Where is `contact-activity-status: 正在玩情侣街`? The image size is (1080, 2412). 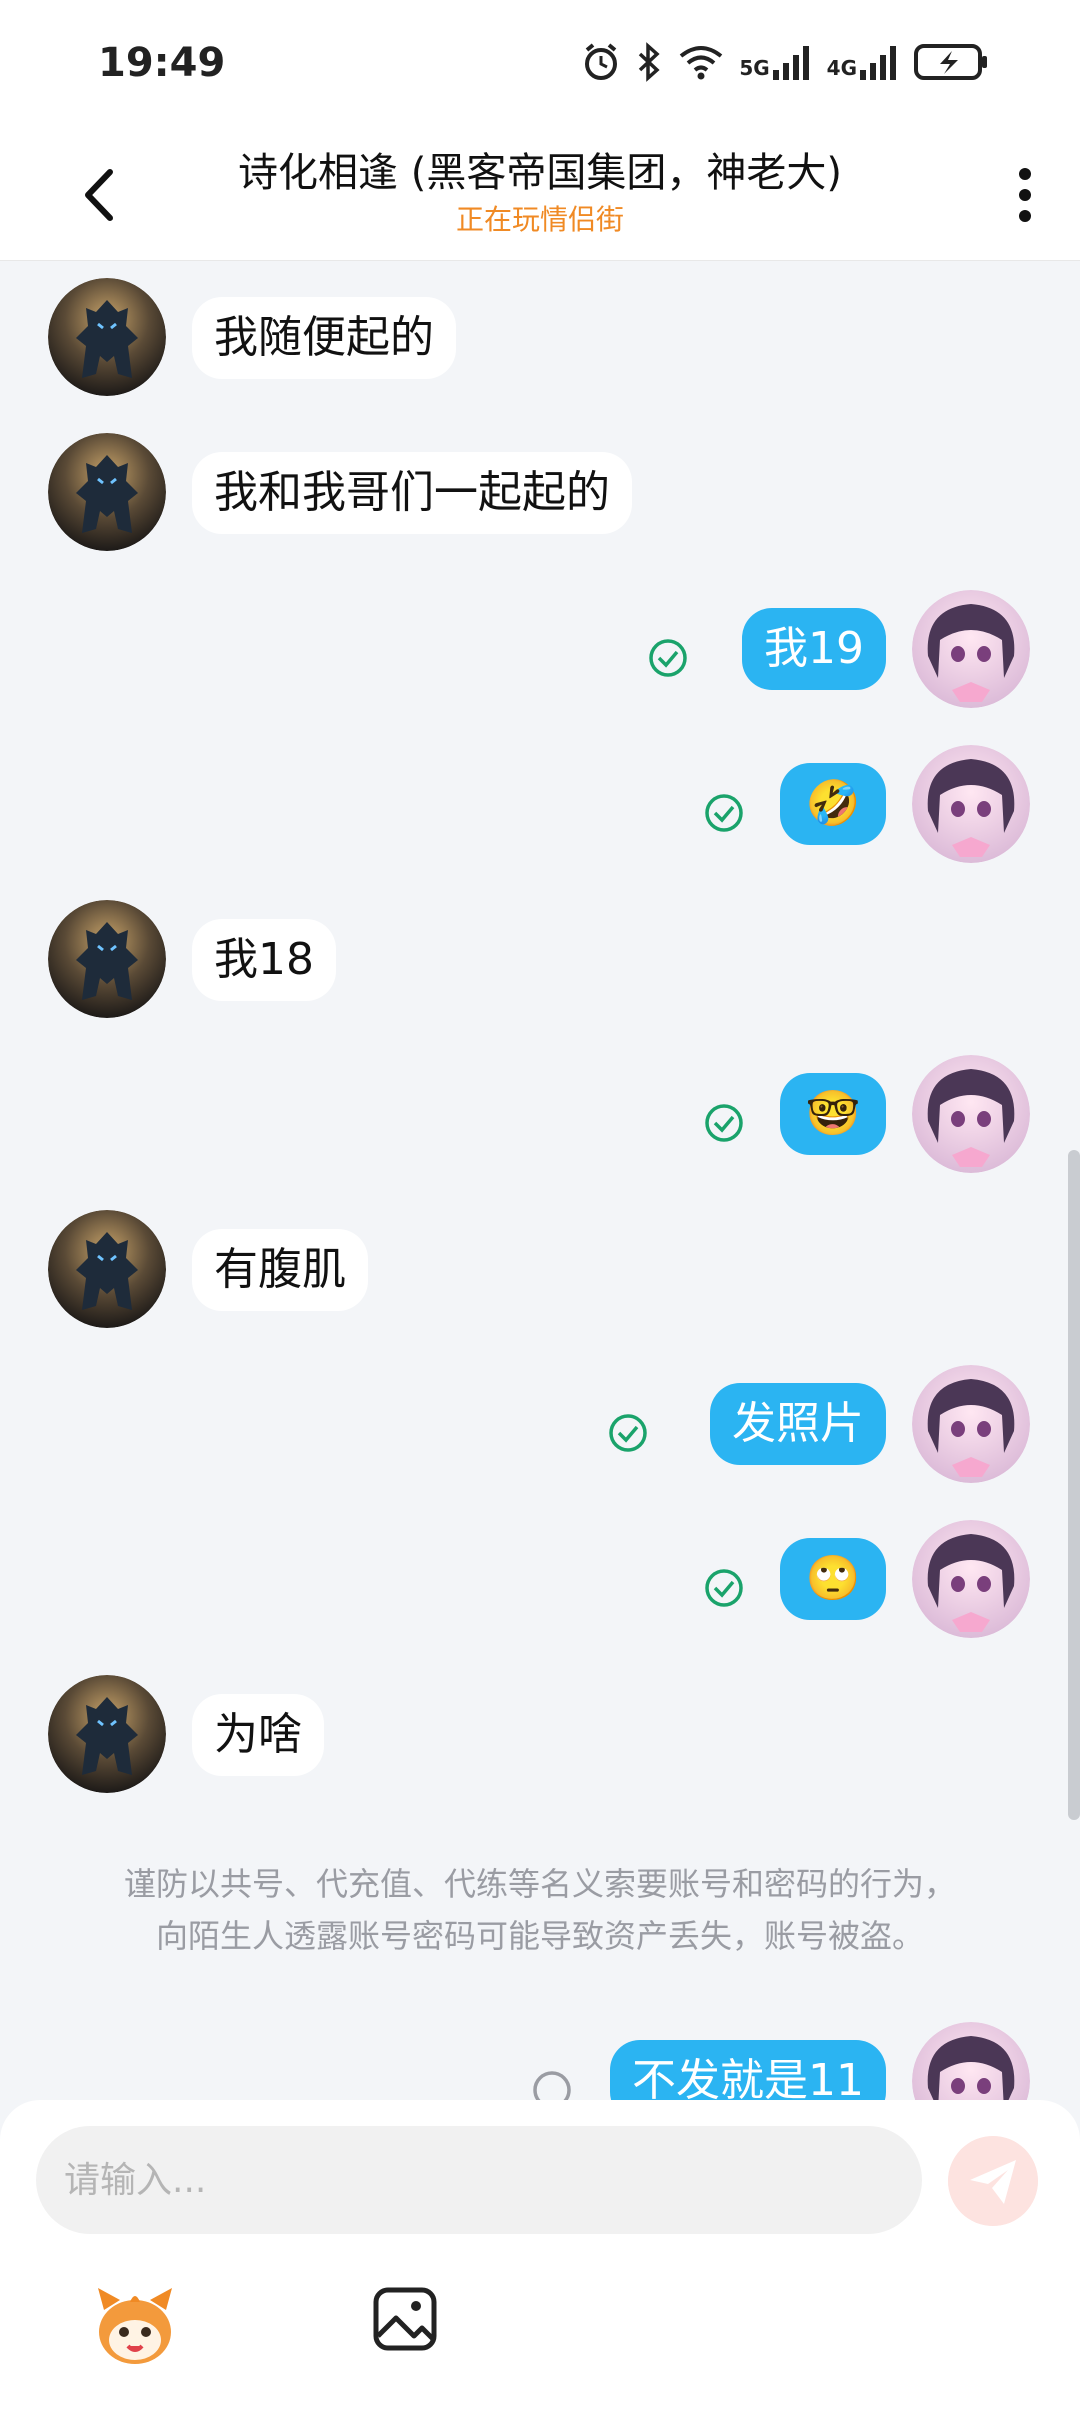
contact-activity-status: 正在玩情侣街 is located at coordinates (539, 219).